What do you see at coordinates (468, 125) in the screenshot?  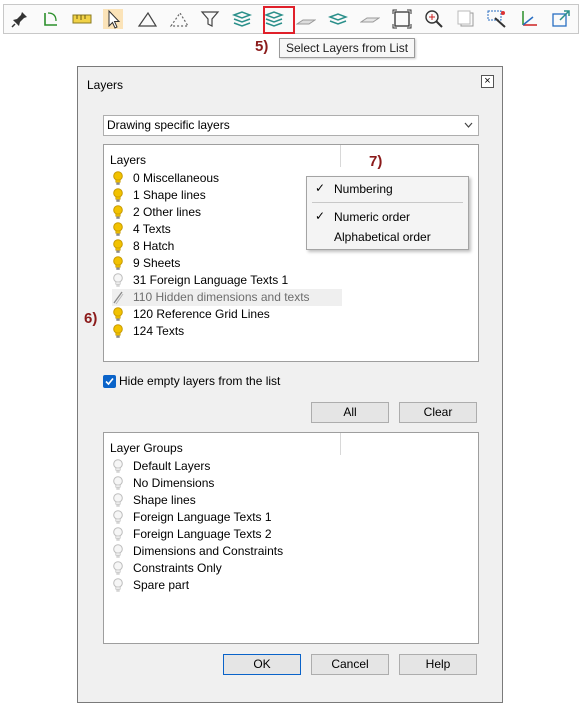 I see `chevron-down-icon` at bounding box center [468, 125].